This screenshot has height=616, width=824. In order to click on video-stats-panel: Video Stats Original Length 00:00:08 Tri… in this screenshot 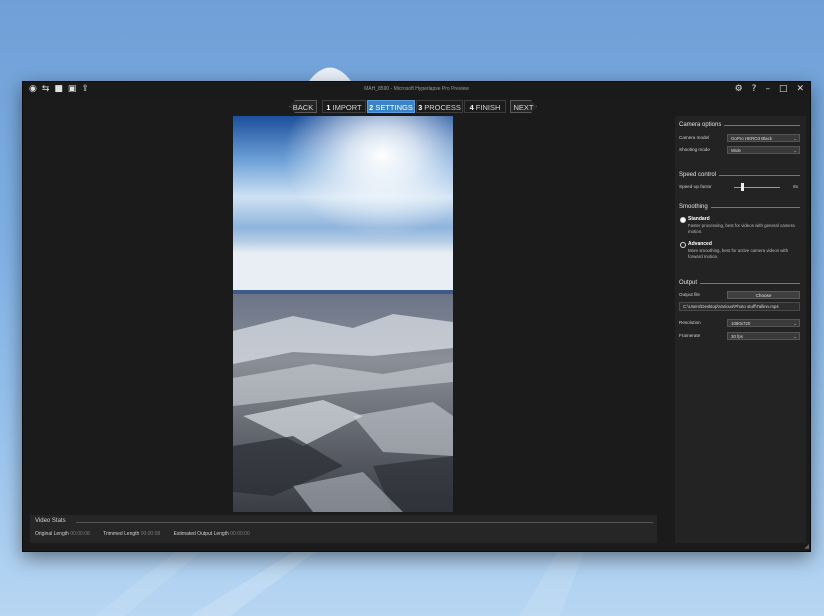, I will do `click(343, 529)`.